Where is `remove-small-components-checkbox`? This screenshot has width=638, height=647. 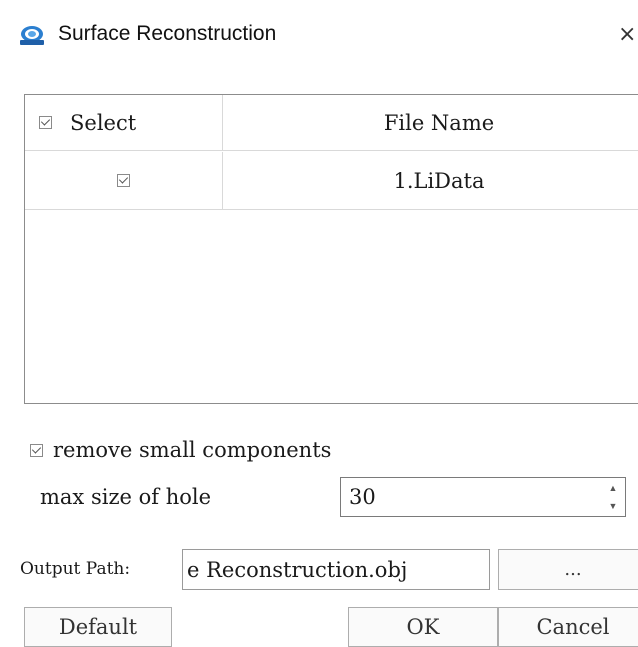
remove-small-components-checkbox is located at coordinates (36, 450).